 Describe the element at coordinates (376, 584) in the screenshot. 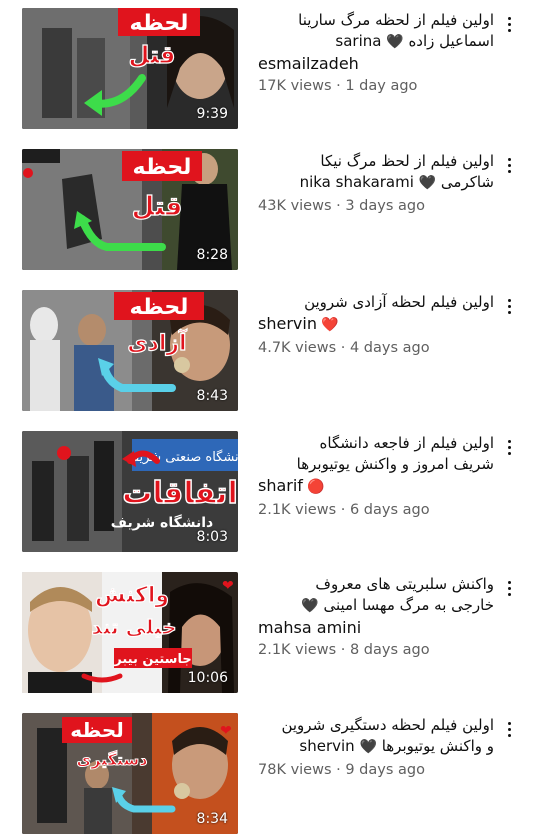

I see `video-title-line: واکنش سلبریتی های معروف` at that location.